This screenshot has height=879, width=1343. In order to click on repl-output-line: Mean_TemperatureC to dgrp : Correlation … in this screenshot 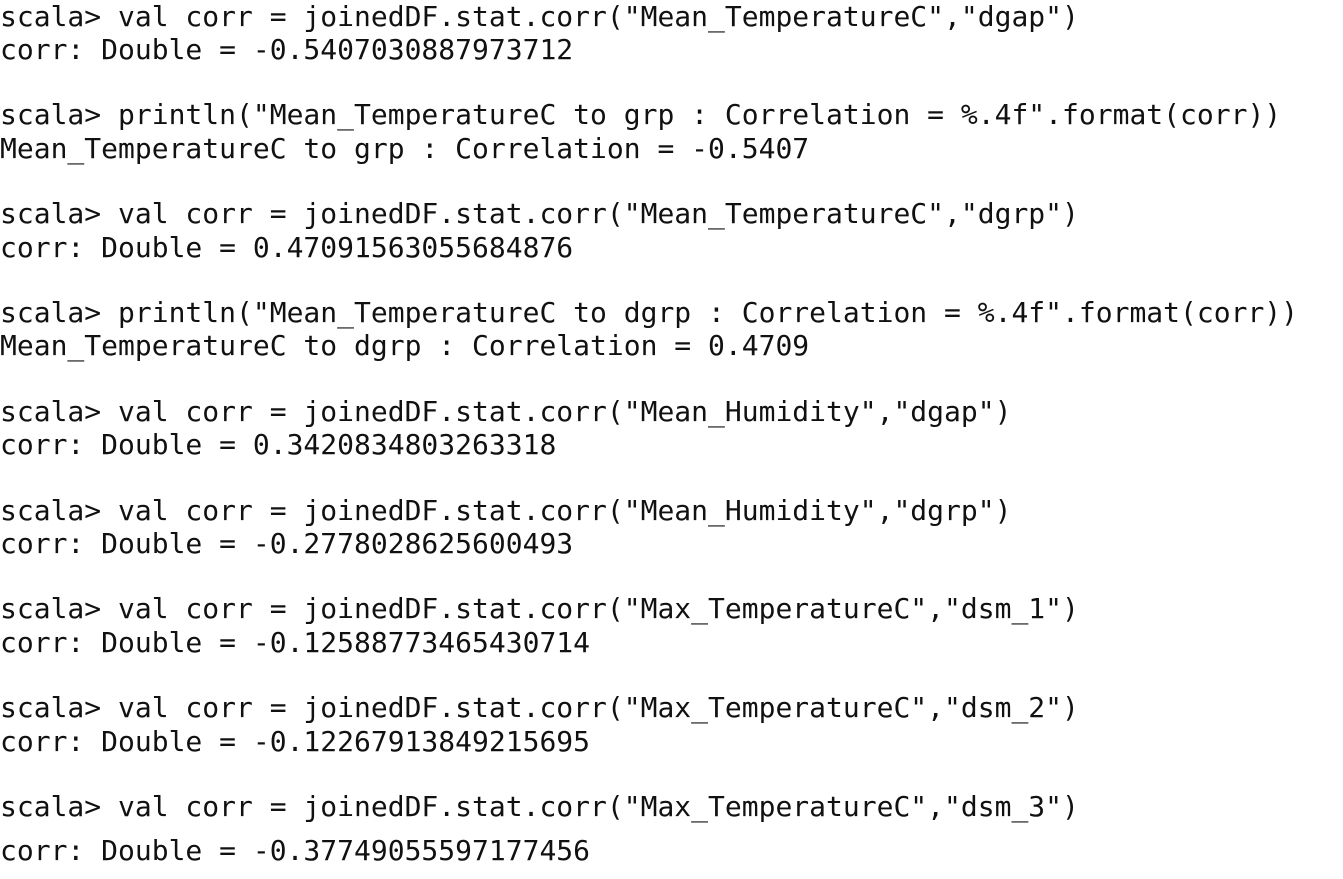, I will do `click(405, 345)`.